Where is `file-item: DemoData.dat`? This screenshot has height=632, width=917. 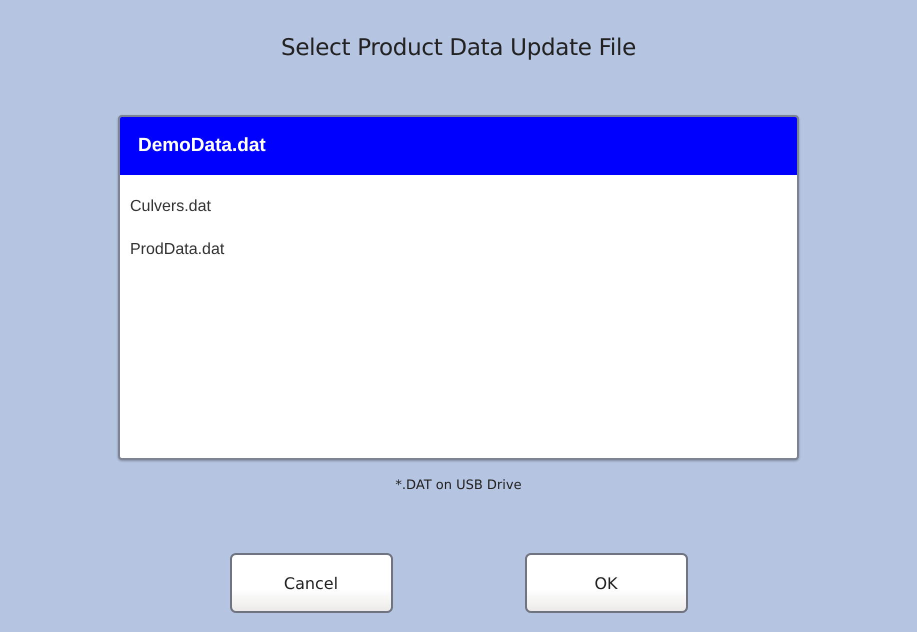
file-item: DemoData.dat is located at coordinates (458, 146).